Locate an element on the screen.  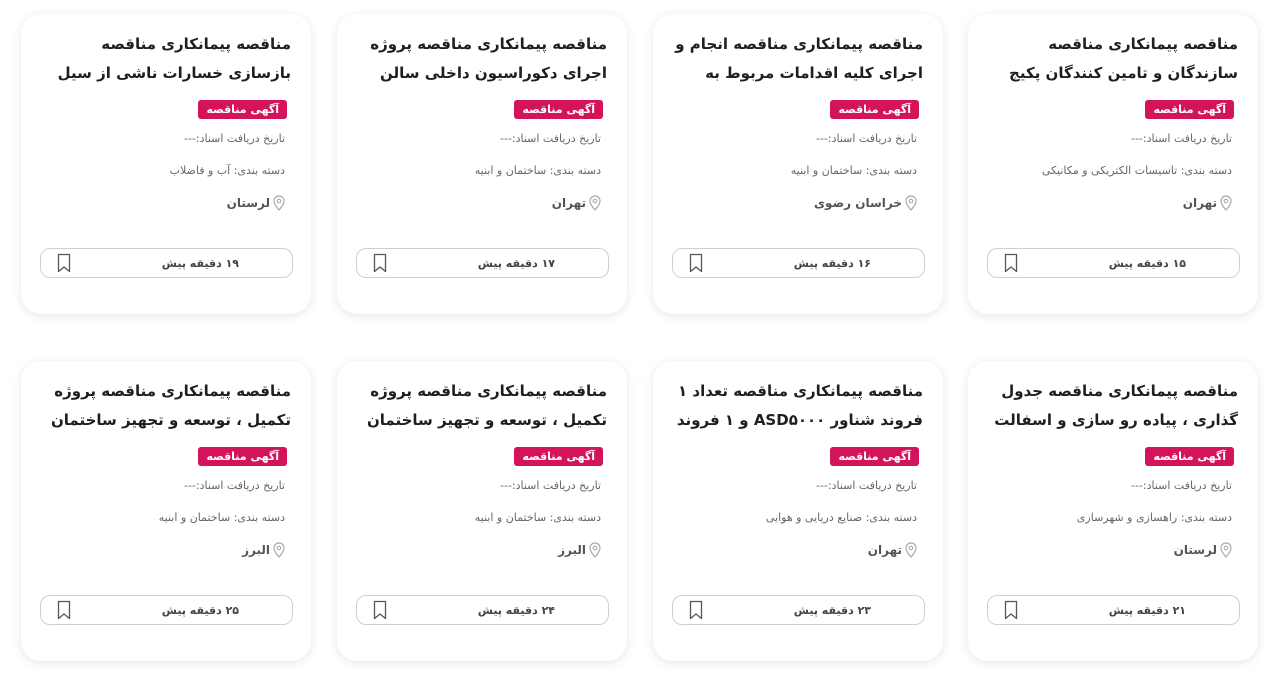
location-label: خراسان رضوی is located at coordinates (858, 203).